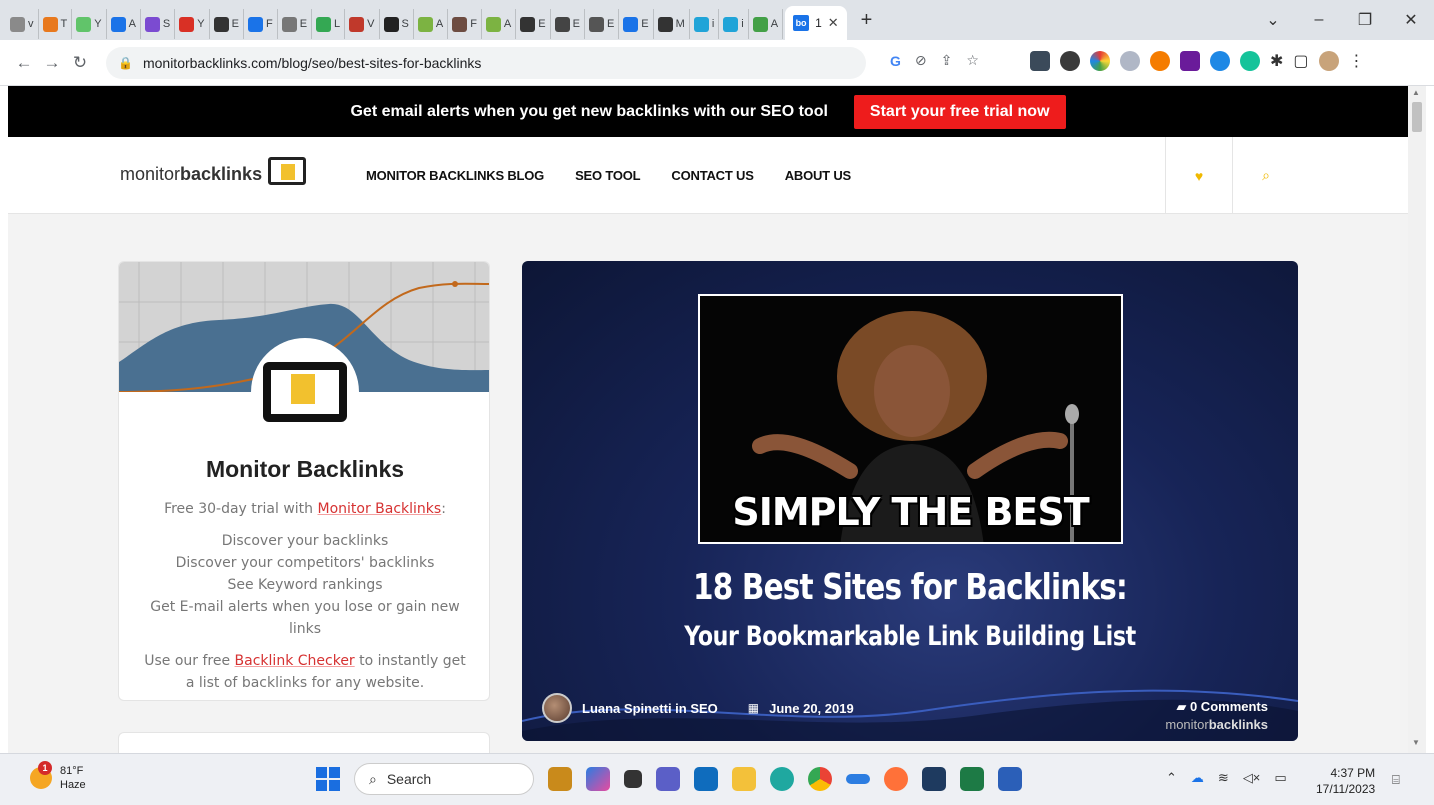 The width and height of the screenshot is (1434, 805). What do you see at coordinates (744, 779) in the screenshot?
I see `file-explorer-icon` at bounding box center [744, 779].